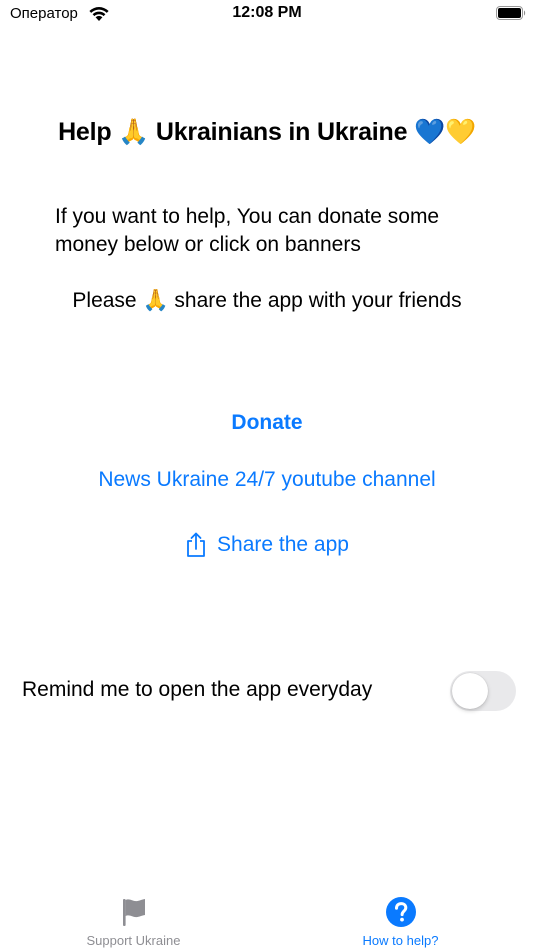 Image resolution: width=534 pixels, height=950 pixels. I want to click on page-title: Help 🙏 Ukrainians in Ukraine 💙💛, so click(267, 132).